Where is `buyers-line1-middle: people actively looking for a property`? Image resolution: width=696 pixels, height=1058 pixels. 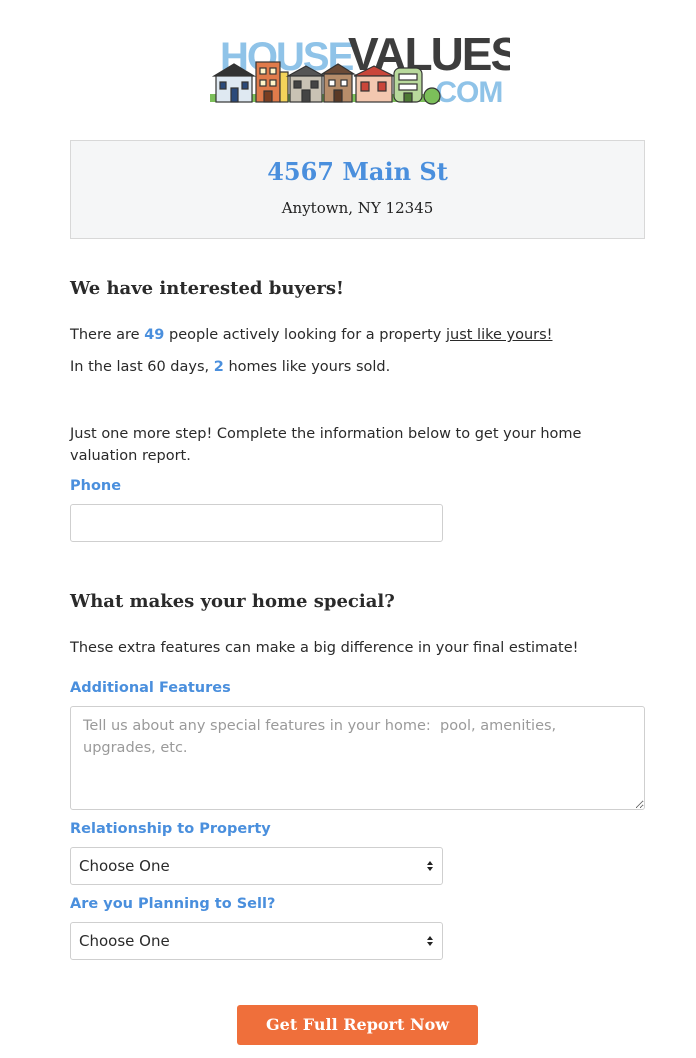 buyers-line1-middle: people actively looking for a property is located at coordinates (305, 335).